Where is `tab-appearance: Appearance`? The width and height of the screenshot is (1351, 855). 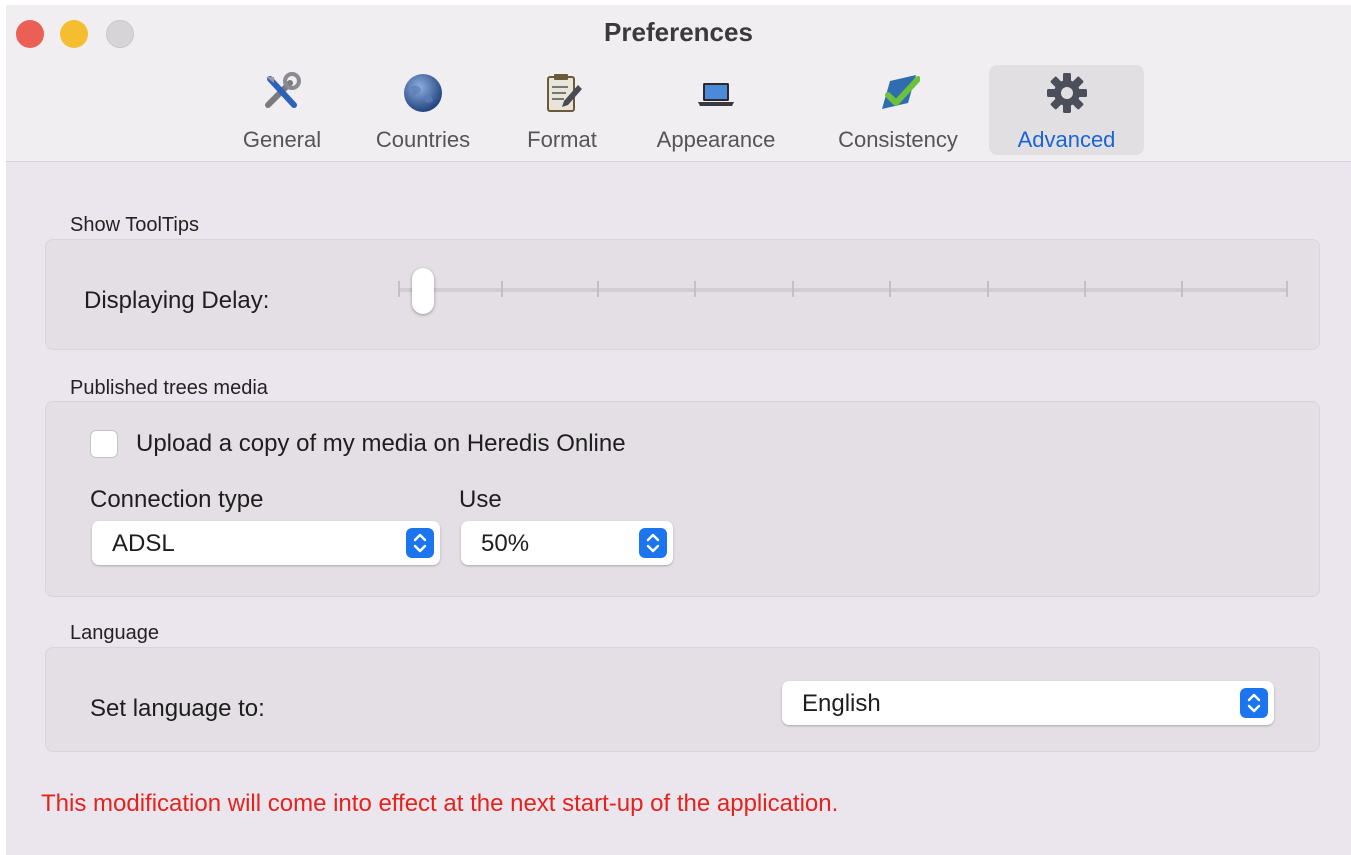 tab-appearance: Appearance is located at coordinates (716, 110).